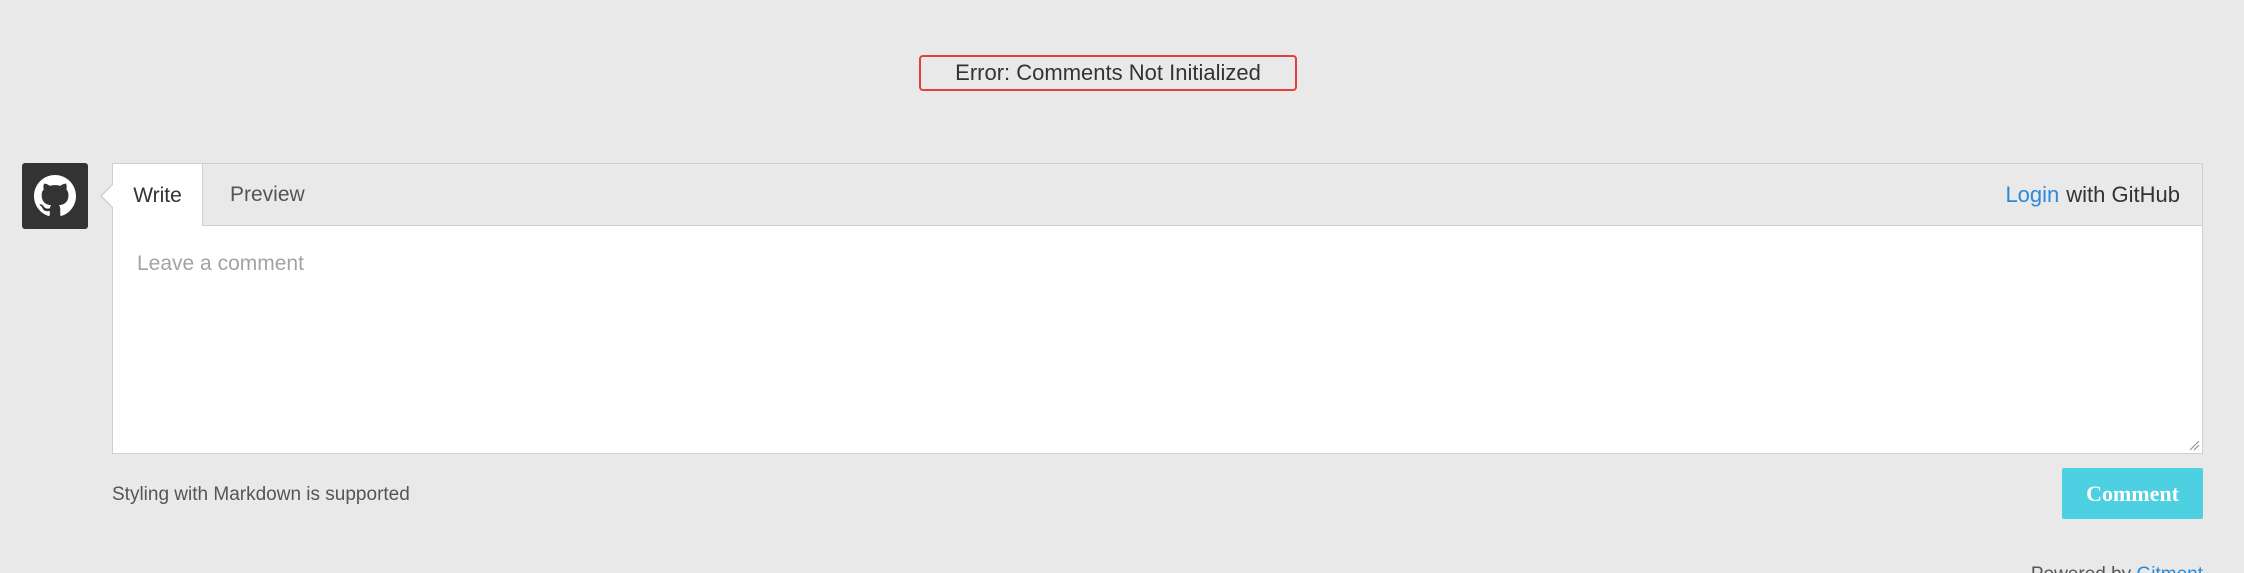 The height and width of the screenshot is (573, 2244). I want to click on tab-write-label: Write, so click(157, 195).